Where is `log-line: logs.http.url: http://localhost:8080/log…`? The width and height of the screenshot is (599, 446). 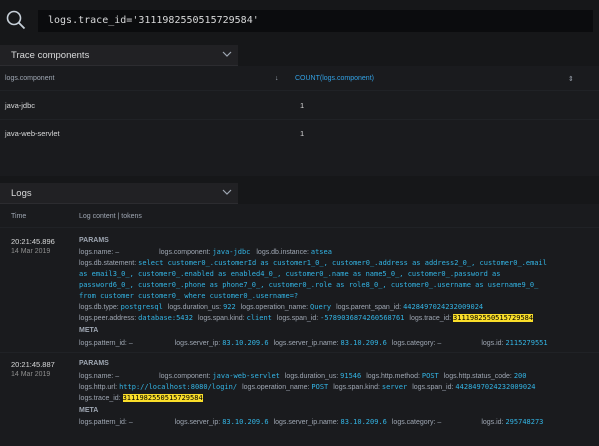
log-line: logs.http.url: http://localhost:8080/log… is located at coordinates (307, 387).